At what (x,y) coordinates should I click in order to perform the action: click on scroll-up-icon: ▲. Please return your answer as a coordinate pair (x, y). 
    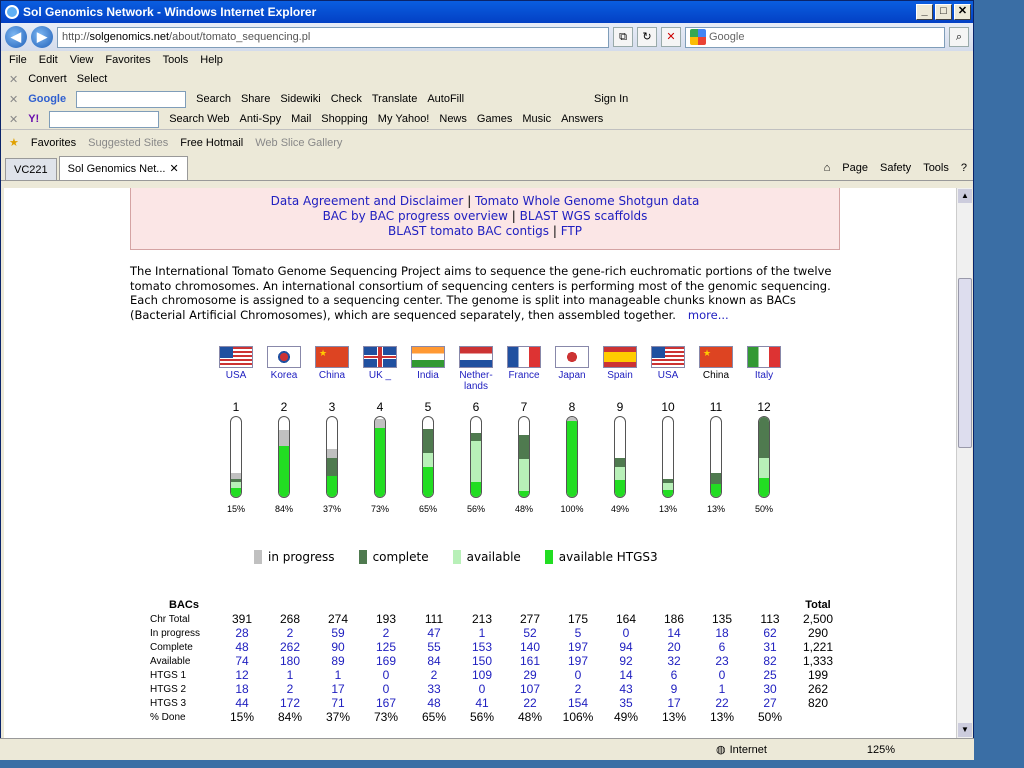
    Looking at the image, I should click on (965, 196).